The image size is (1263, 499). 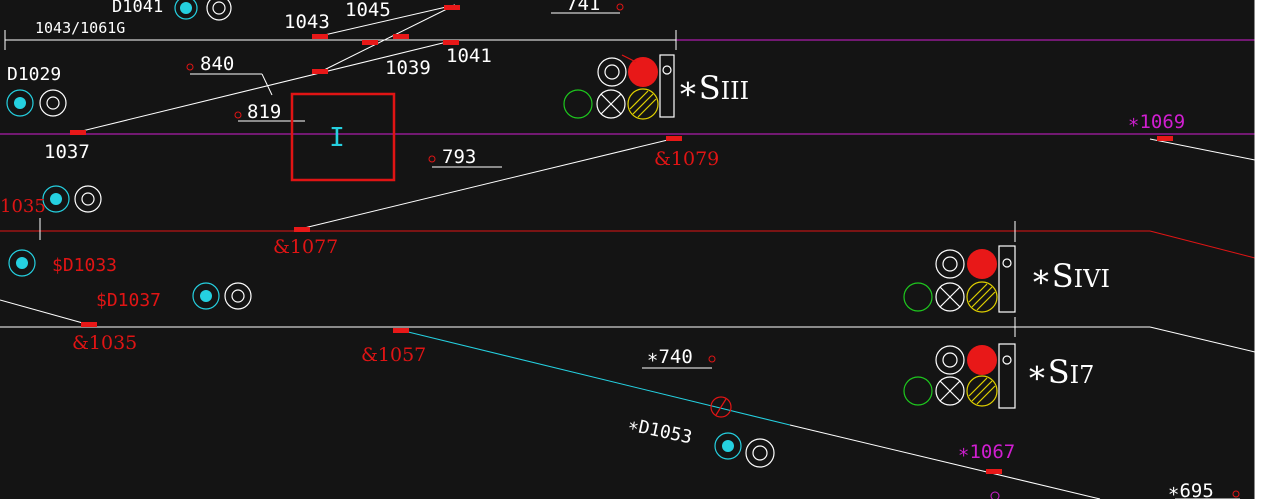 I want to click on label-1079: &1079, so click(x=686, y=159).